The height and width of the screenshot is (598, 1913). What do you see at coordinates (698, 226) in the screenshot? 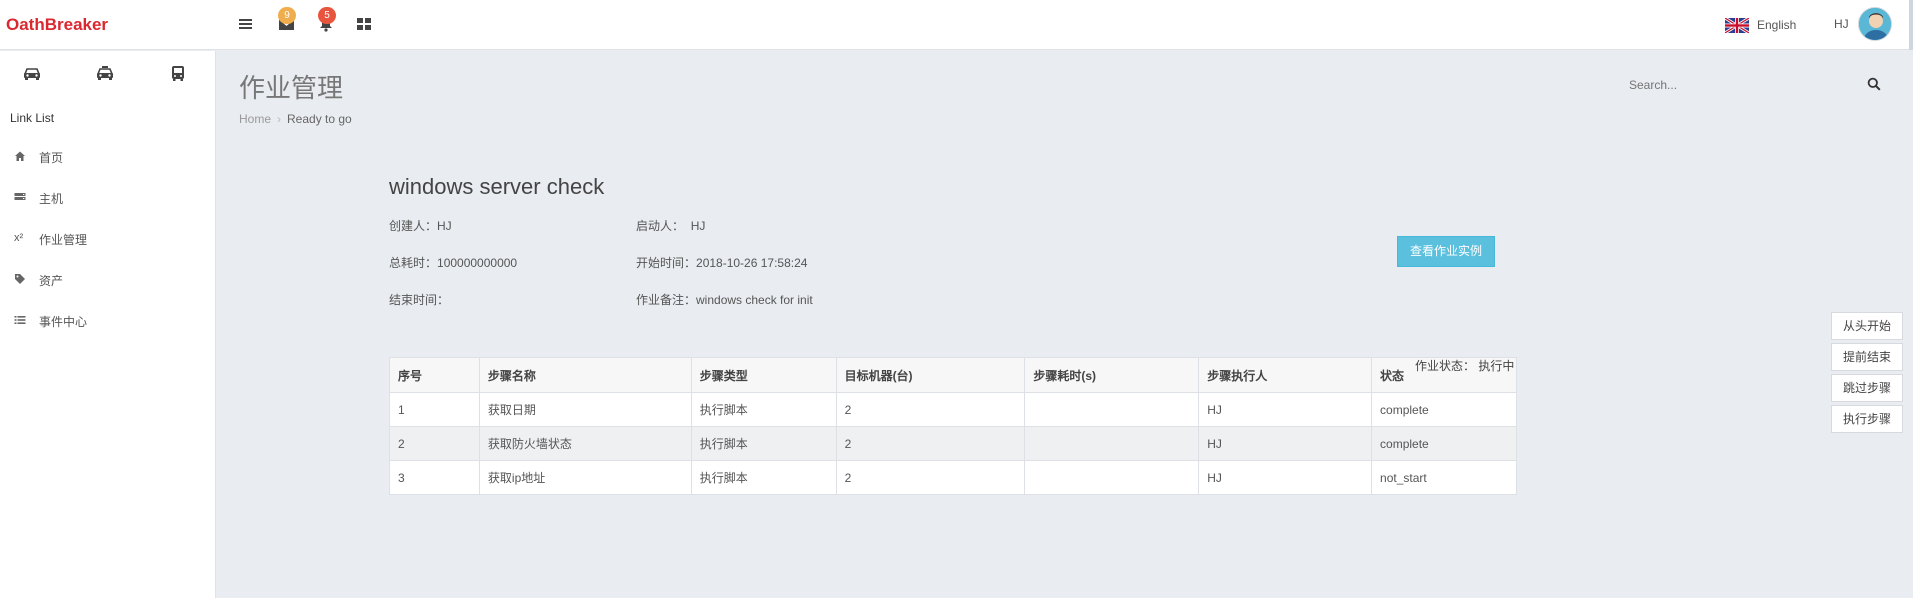
I see `starter-value: HJ` at bounding box center [698, 226].